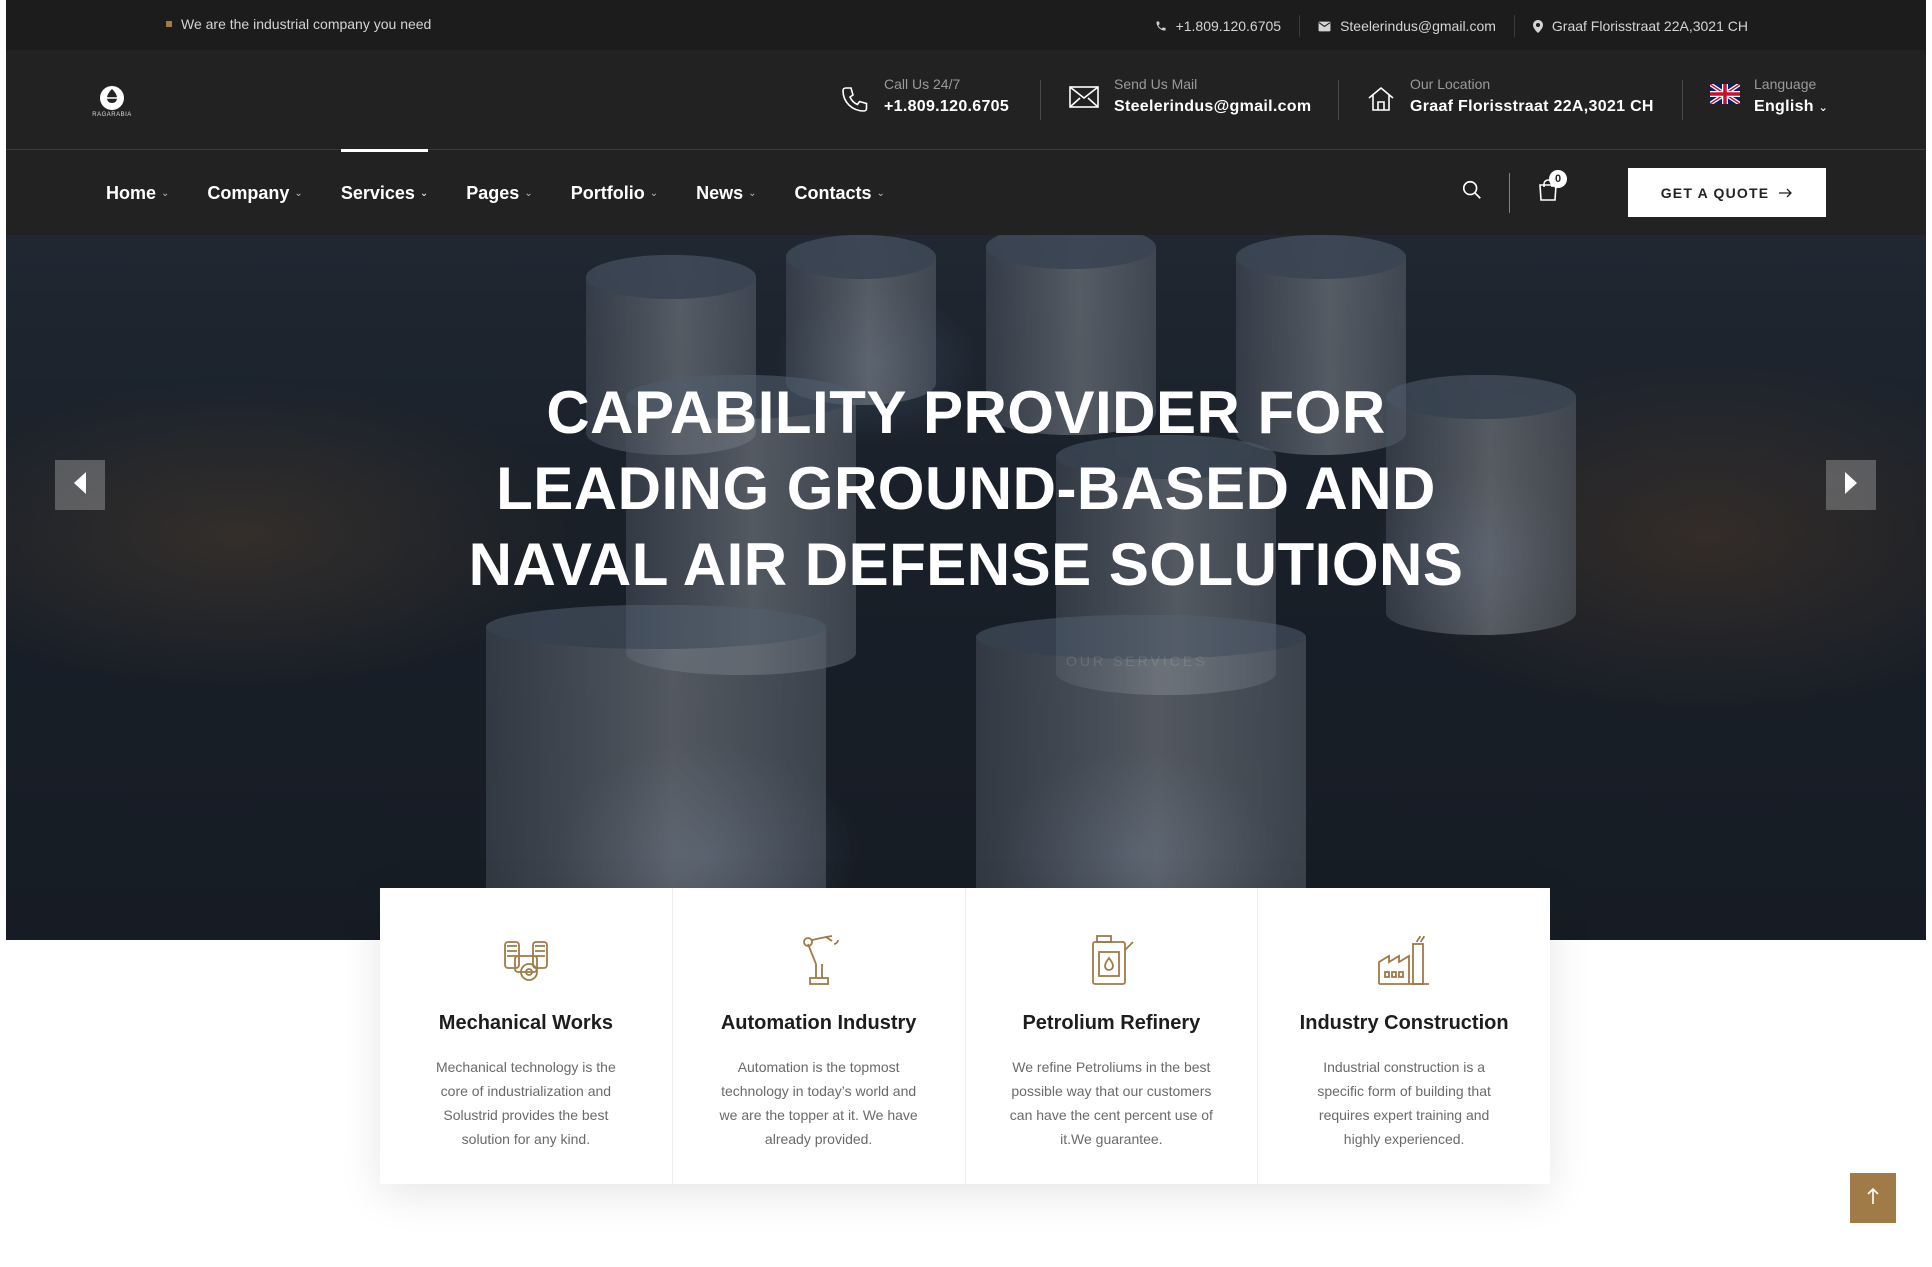  I want to click on header-call: Call Us 24/7 +1.809.120.6705, so click(923, 98).